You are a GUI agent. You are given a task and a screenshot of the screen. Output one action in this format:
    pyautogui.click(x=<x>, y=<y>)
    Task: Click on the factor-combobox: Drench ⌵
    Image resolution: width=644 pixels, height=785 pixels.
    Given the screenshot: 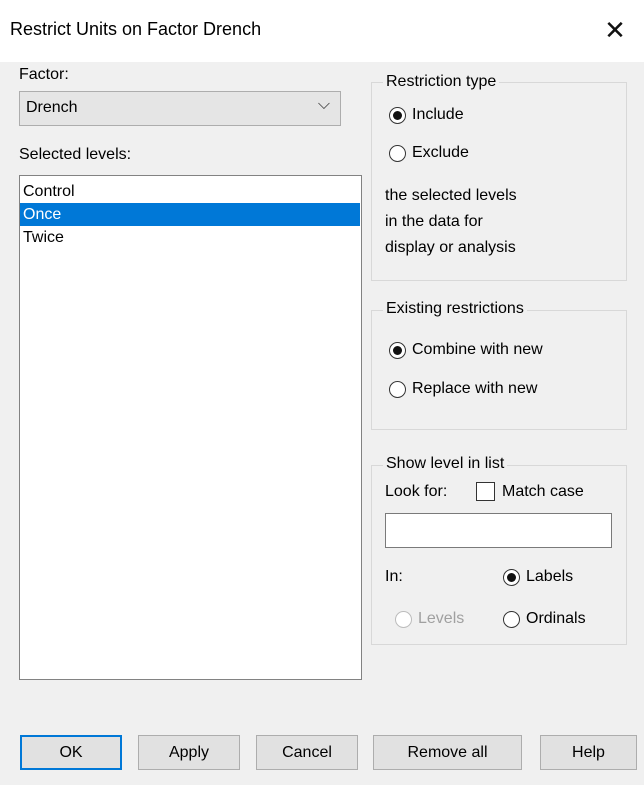 What is the action you would take?
    pyautogui.click(x=180, y=108)
    